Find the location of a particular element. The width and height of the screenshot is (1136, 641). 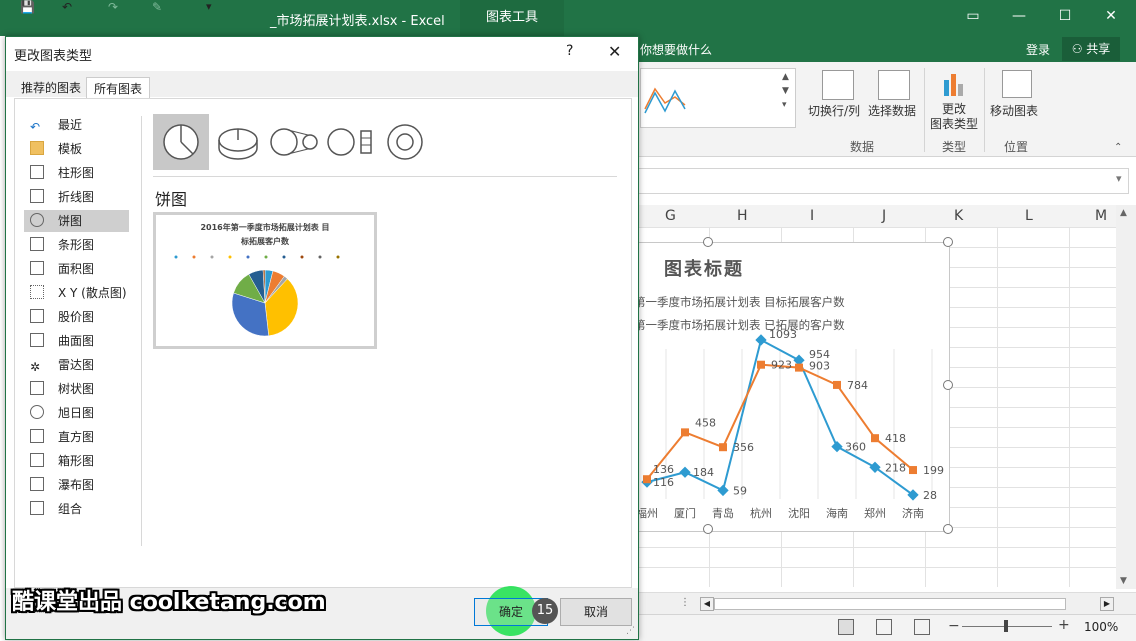

help-icon: ? is located at coordinates (569, 51).